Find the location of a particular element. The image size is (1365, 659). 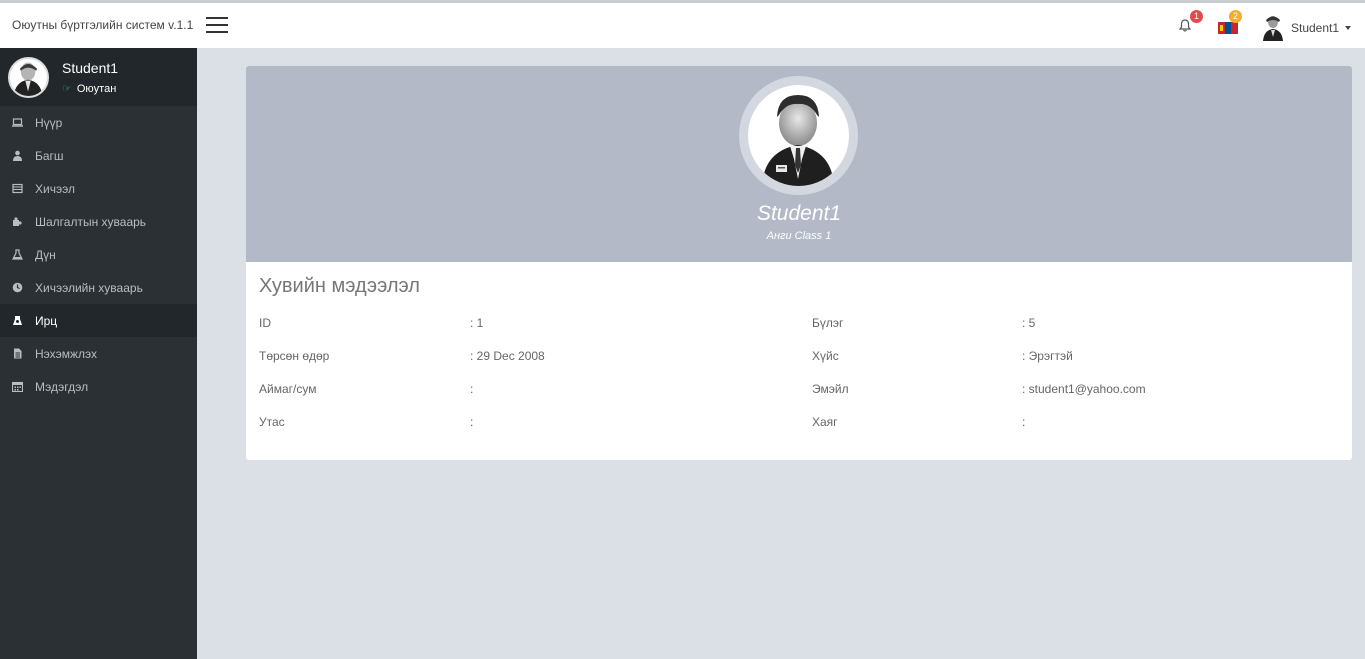

flask-icon is located at coordinates (17, 254).